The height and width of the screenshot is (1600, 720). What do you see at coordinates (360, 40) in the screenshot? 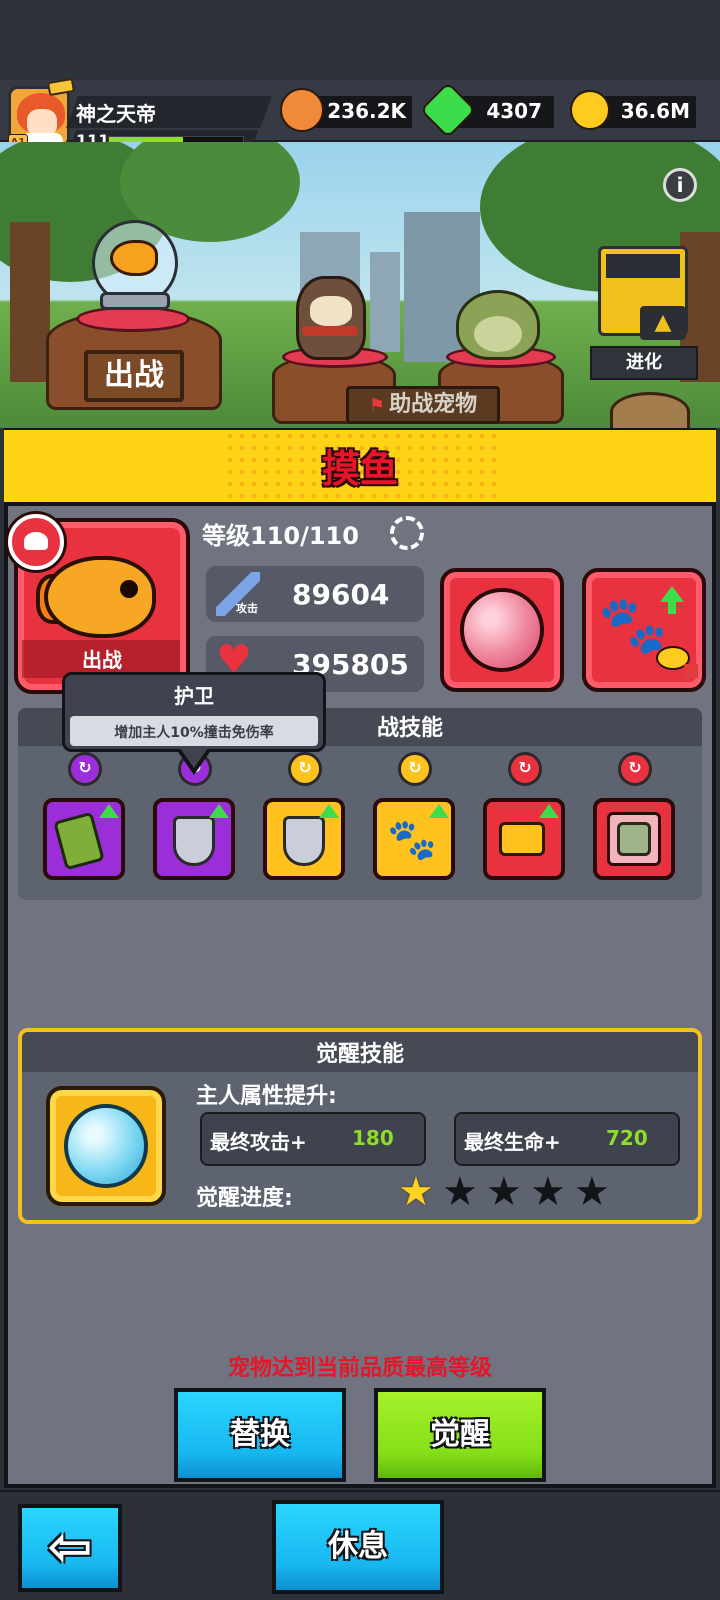
I see `status-bar` at bounding box center [360, 40].